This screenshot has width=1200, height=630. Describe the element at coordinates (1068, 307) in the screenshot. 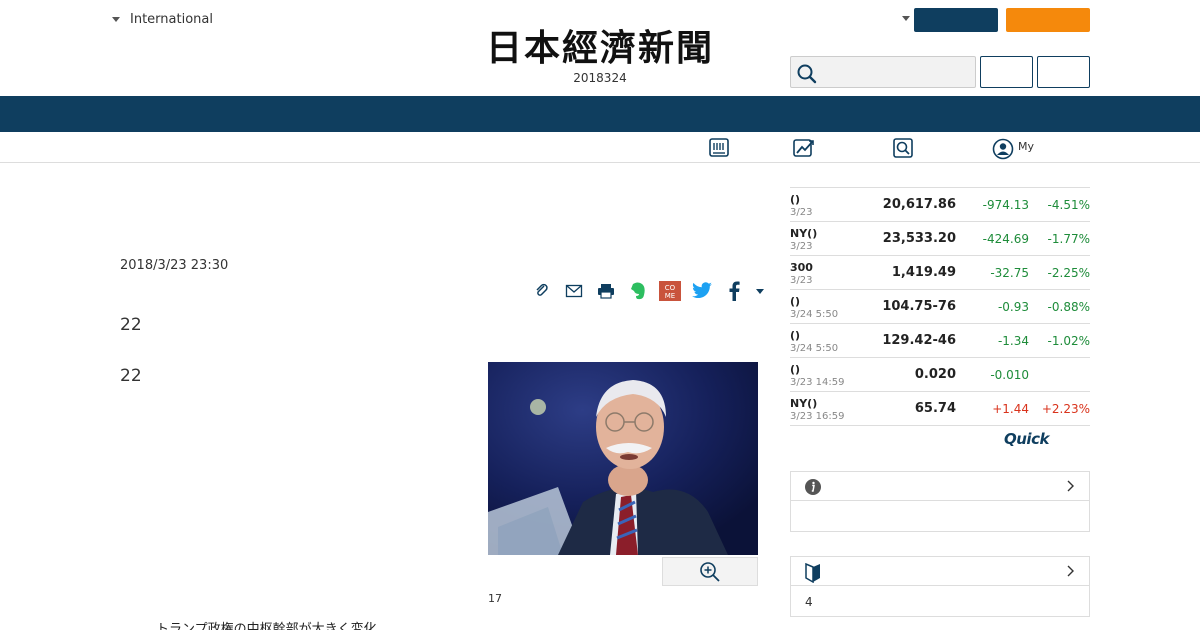

I see `market-percent: -0.88%` at that location.